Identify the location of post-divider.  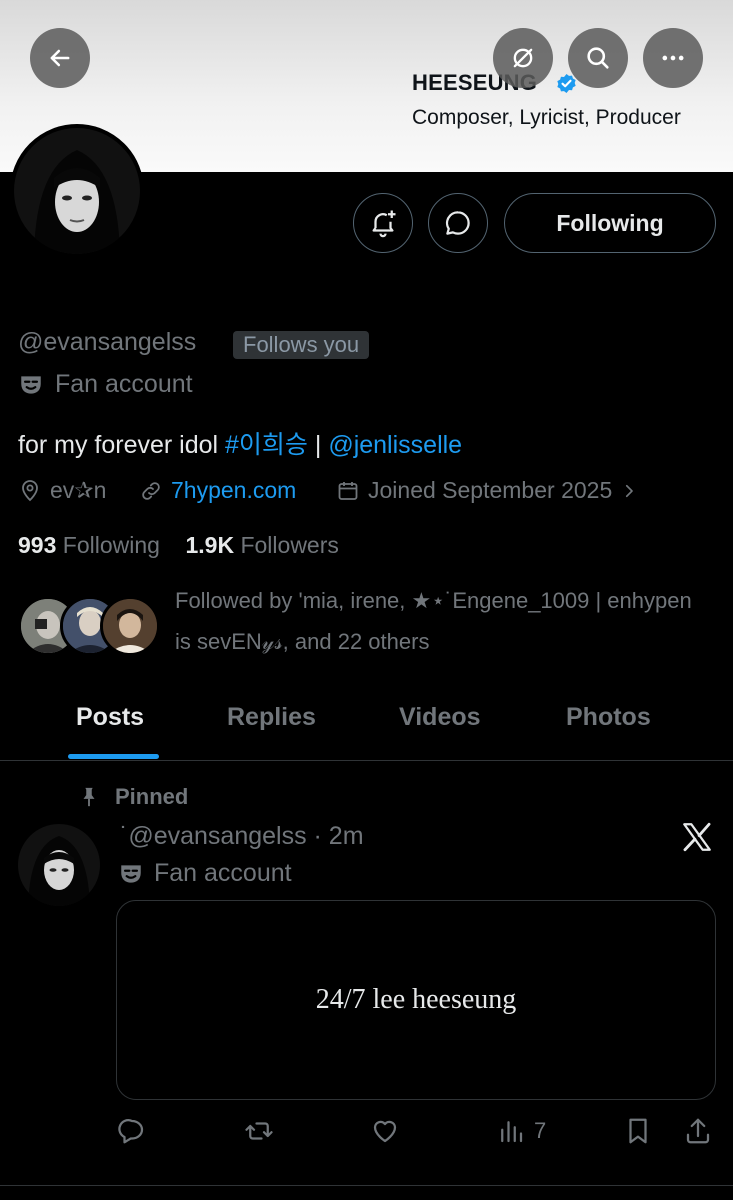
(366, 1185).